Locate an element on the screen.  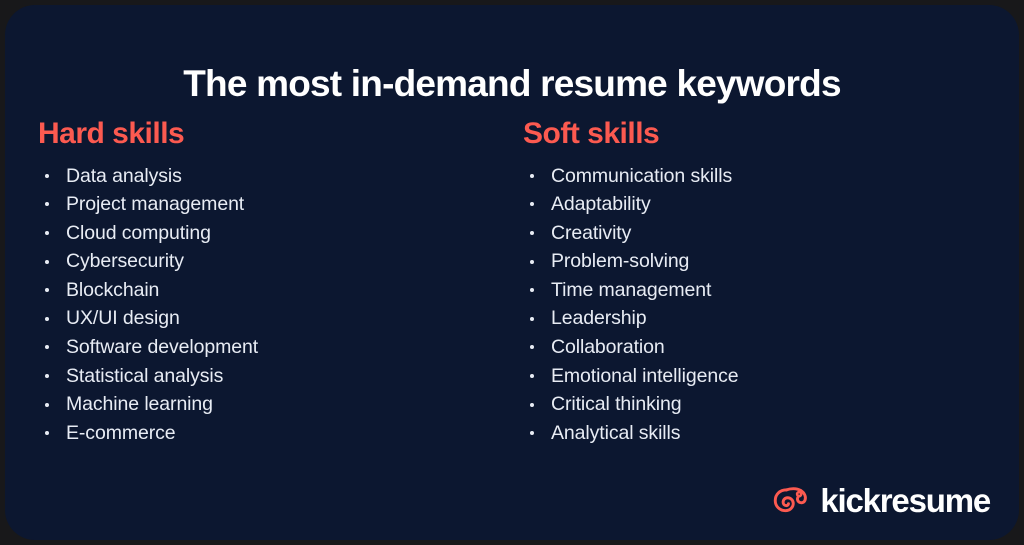
list-item: Cybersecurity is located at coordinates (148, 261).